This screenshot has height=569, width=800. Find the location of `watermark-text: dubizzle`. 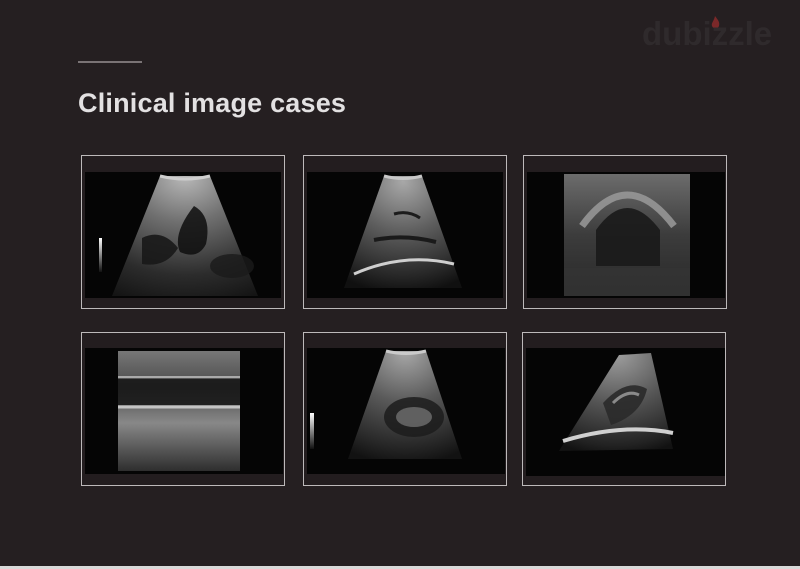

watermark-text: dubizzle is located at coordinates (707, 32).